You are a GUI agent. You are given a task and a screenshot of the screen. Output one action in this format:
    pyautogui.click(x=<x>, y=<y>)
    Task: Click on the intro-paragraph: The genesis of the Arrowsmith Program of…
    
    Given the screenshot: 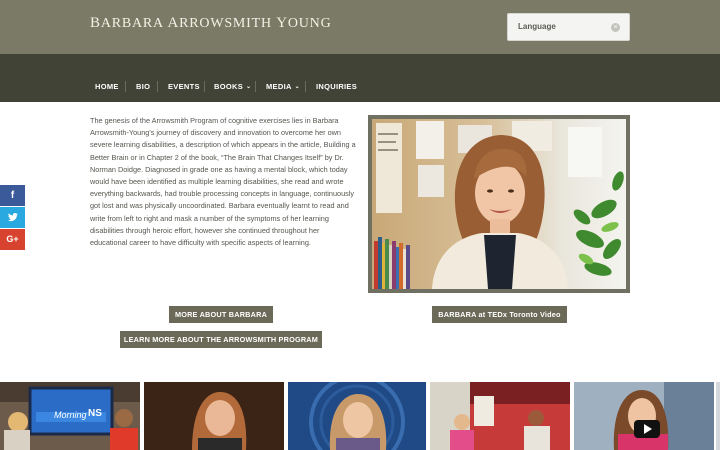 What is the action you would take?
    pyautogui.click(x=223, y=182)
    